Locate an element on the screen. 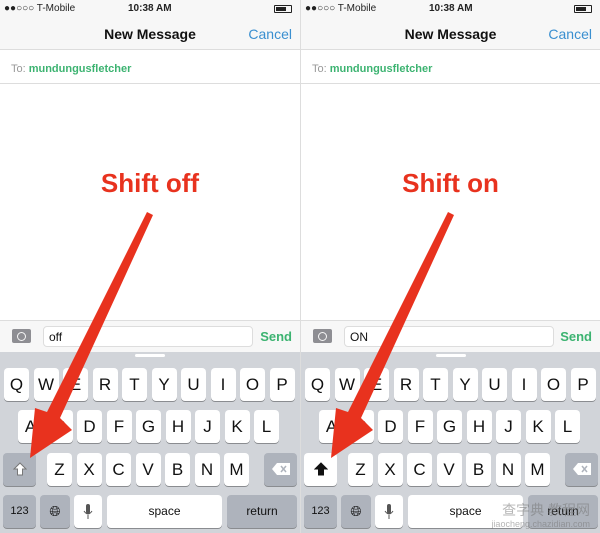 The width and height of the screenshot is (600, 533). message-input: ON is located at coordinates (449, 336).